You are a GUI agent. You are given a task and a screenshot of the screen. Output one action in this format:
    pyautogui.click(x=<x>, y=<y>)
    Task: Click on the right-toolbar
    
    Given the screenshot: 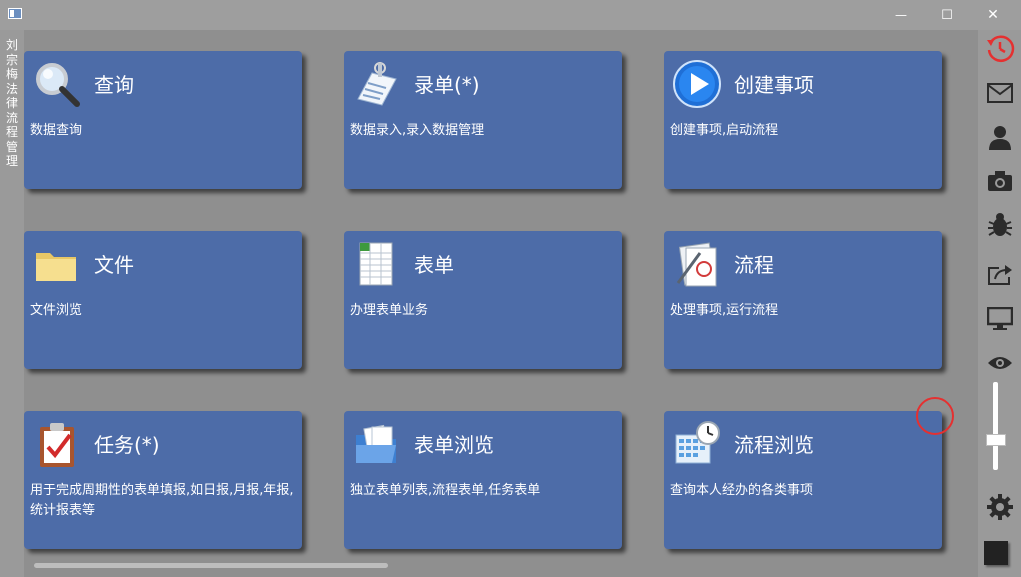 What is the action you would take?
    pyautogui.click(x=999, y=303)
    